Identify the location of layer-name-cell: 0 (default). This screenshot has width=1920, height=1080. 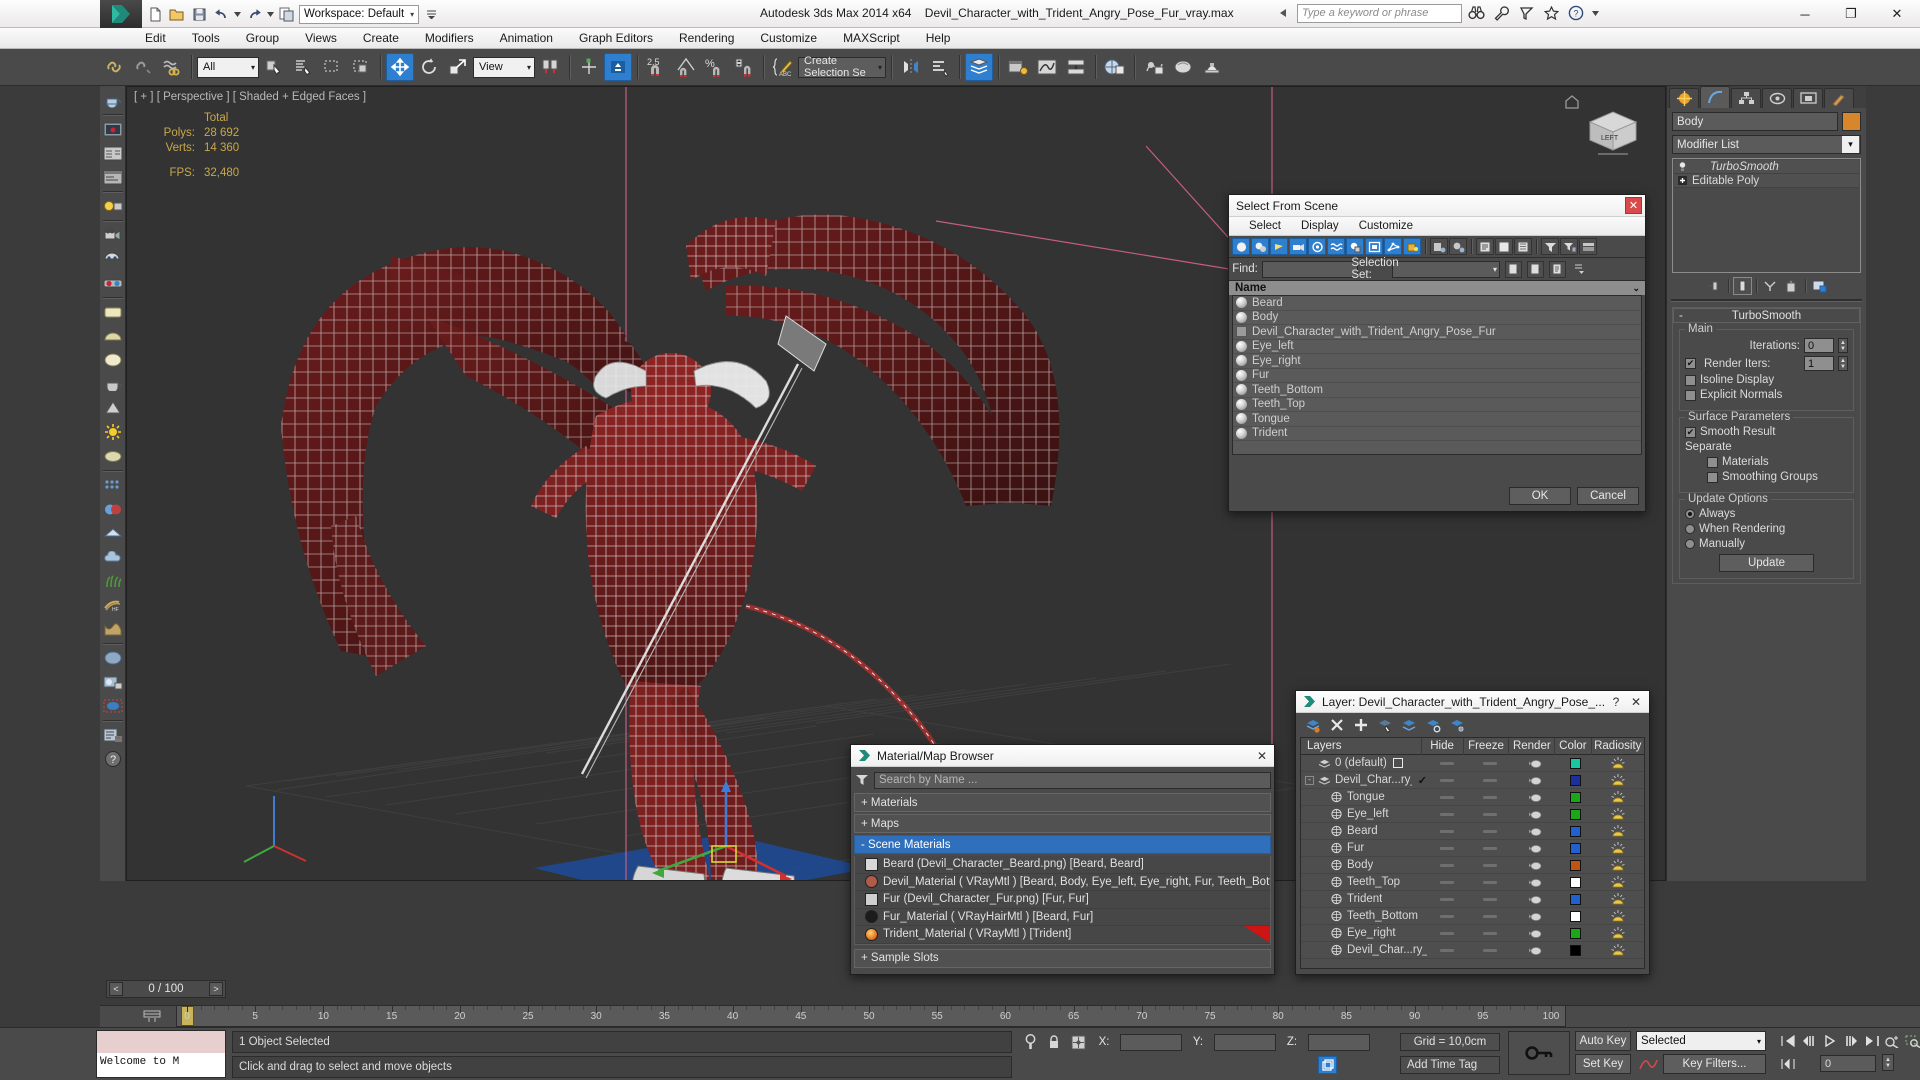
(1364, 763).